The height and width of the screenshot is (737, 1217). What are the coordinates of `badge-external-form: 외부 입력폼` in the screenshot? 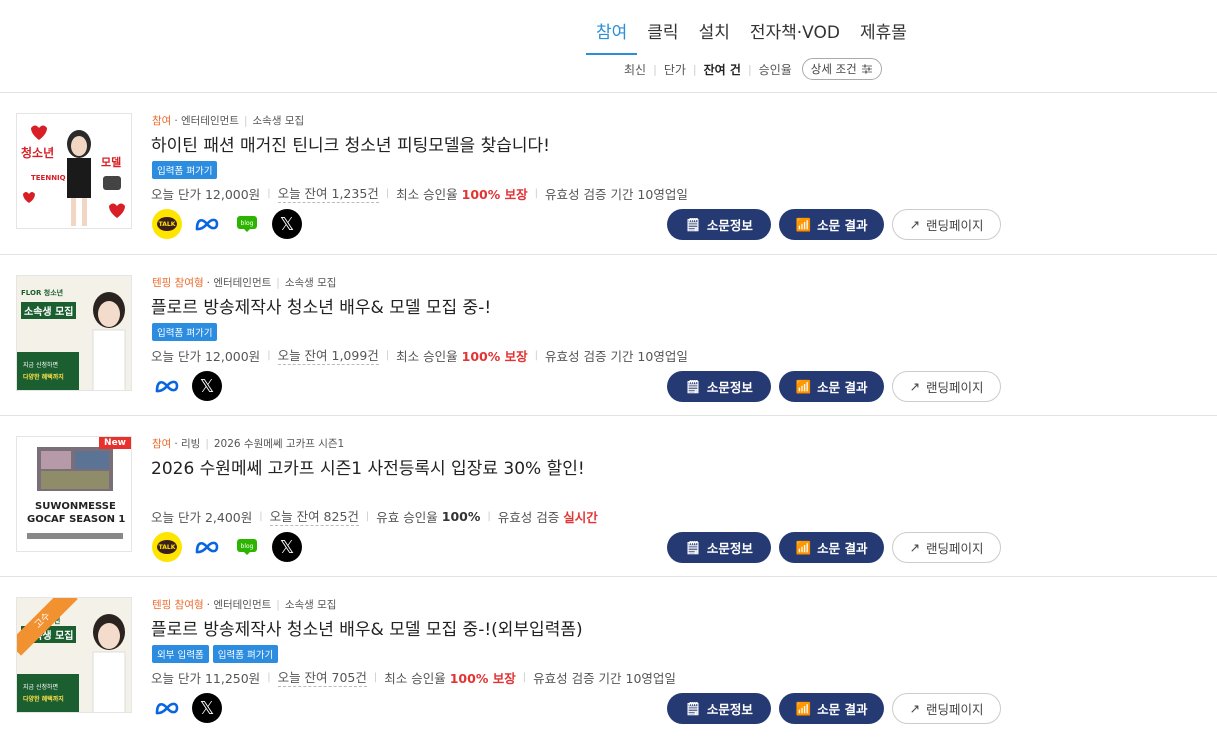 It's located at (180, 654).